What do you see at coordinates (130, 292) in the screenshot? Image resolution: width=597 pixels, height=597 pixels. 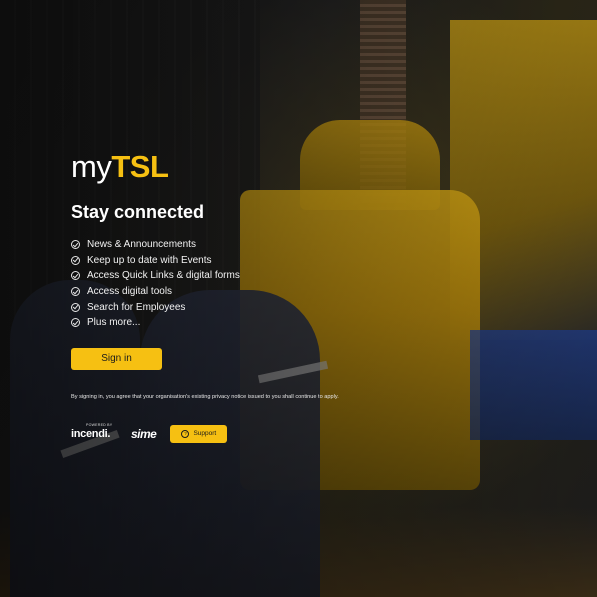 I see `feature-label: Access digital tools` at bounding box center [130, 292].